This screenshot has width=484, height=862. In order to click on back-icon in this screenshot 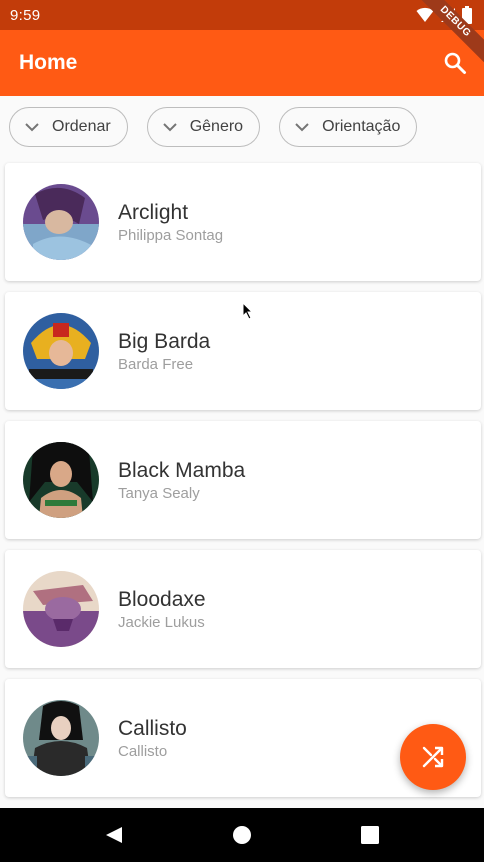, I will do `click(114, 835)`.